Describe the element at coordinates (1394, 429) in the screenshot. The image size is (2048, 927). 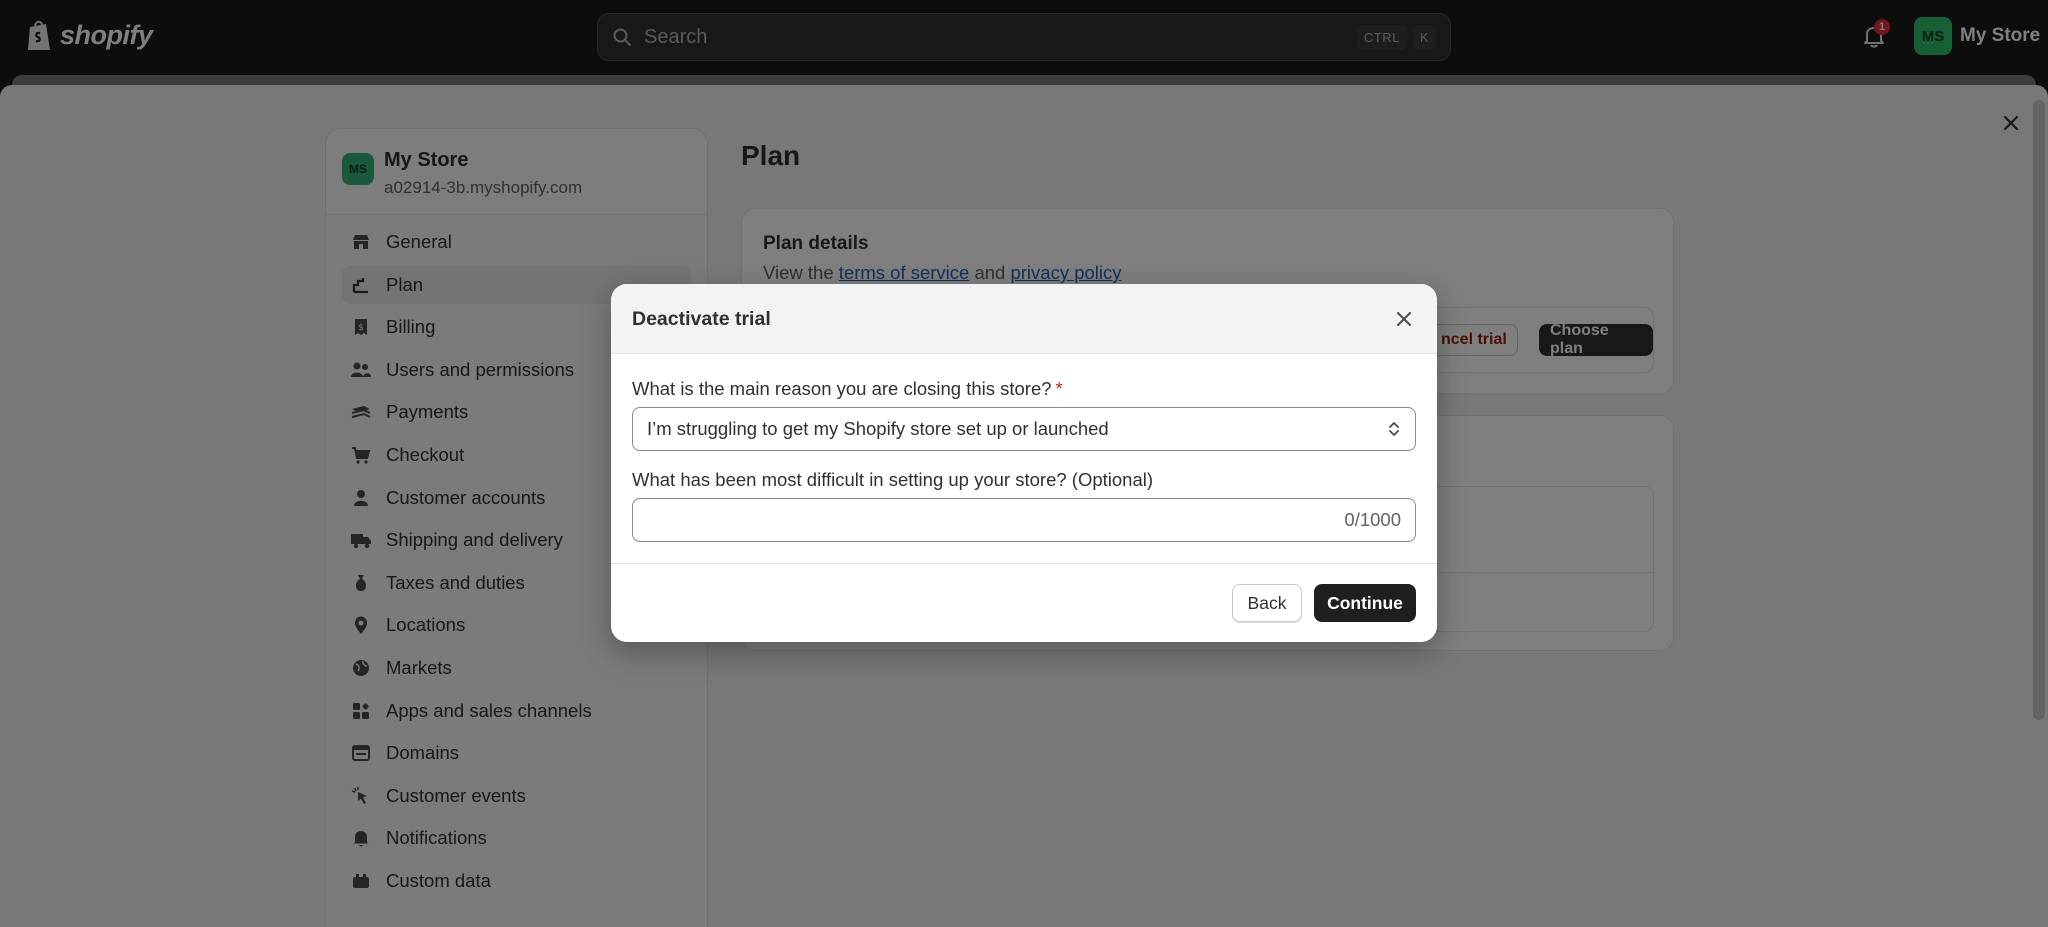
I see `select-chevron-icon` at that location.